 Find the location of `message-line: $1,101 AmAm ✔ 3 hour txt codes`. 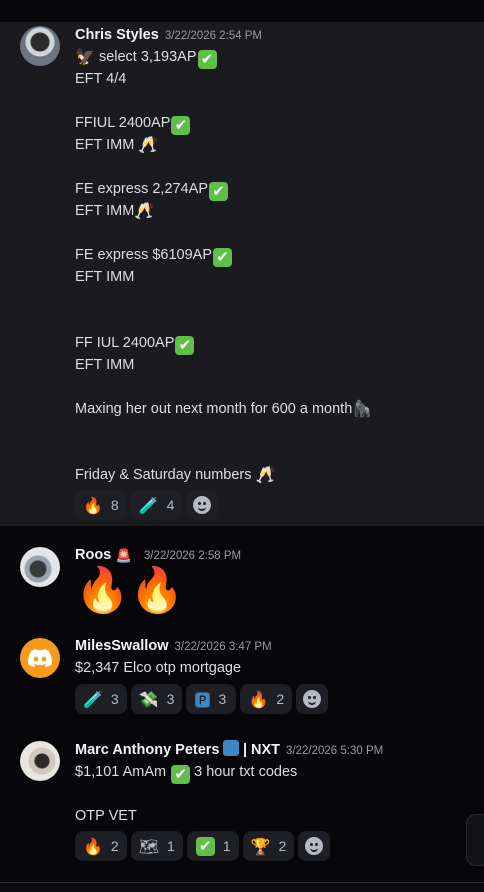

message-line: $1,101 AmAm ✔ 3 hour txt codes is located at coordinates (186, 774).